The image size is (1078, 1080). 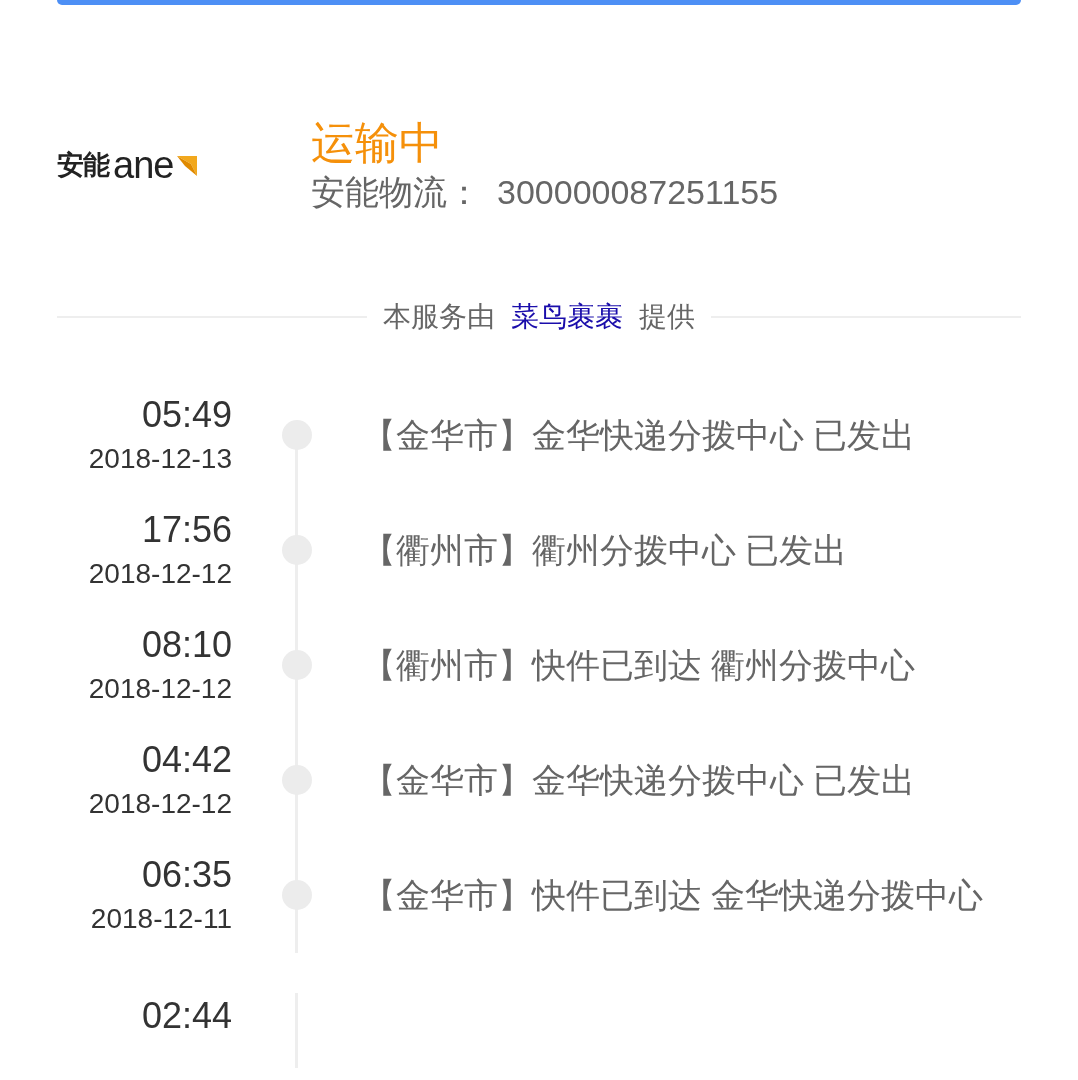 I want to click on status-text: 运输中, so click(x=377, y=143).